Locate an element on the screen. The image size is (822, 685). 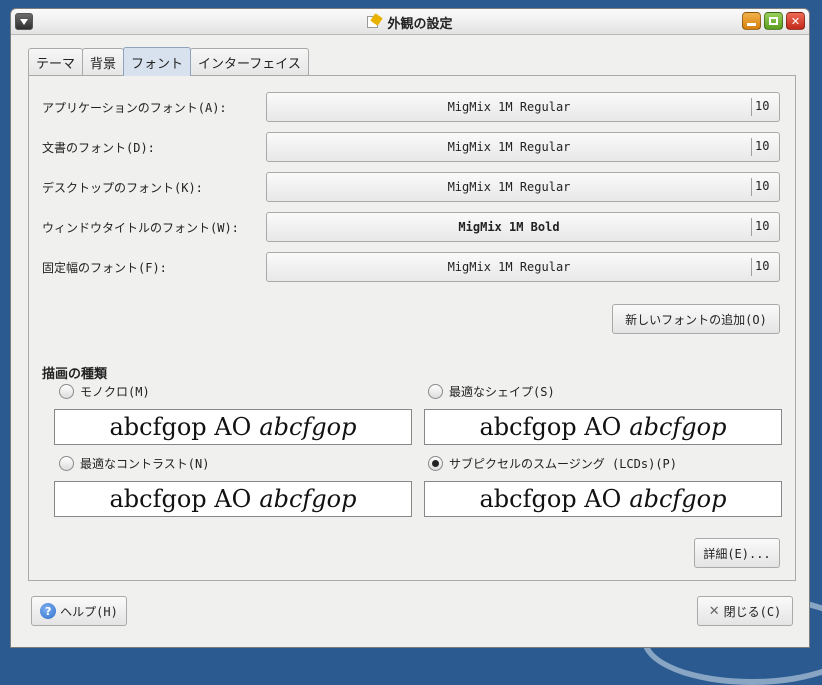
application-font-button: MigMix 1M Regular 10 is located at coordinates (523, 107).